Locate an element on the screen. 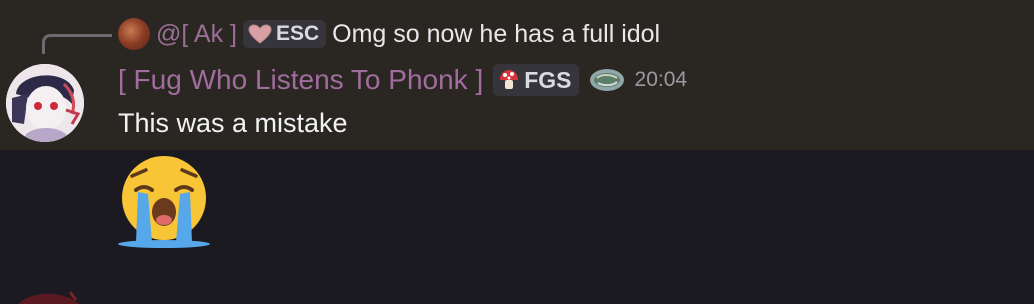  mushroom-icon is located at coordinates (509, 79).